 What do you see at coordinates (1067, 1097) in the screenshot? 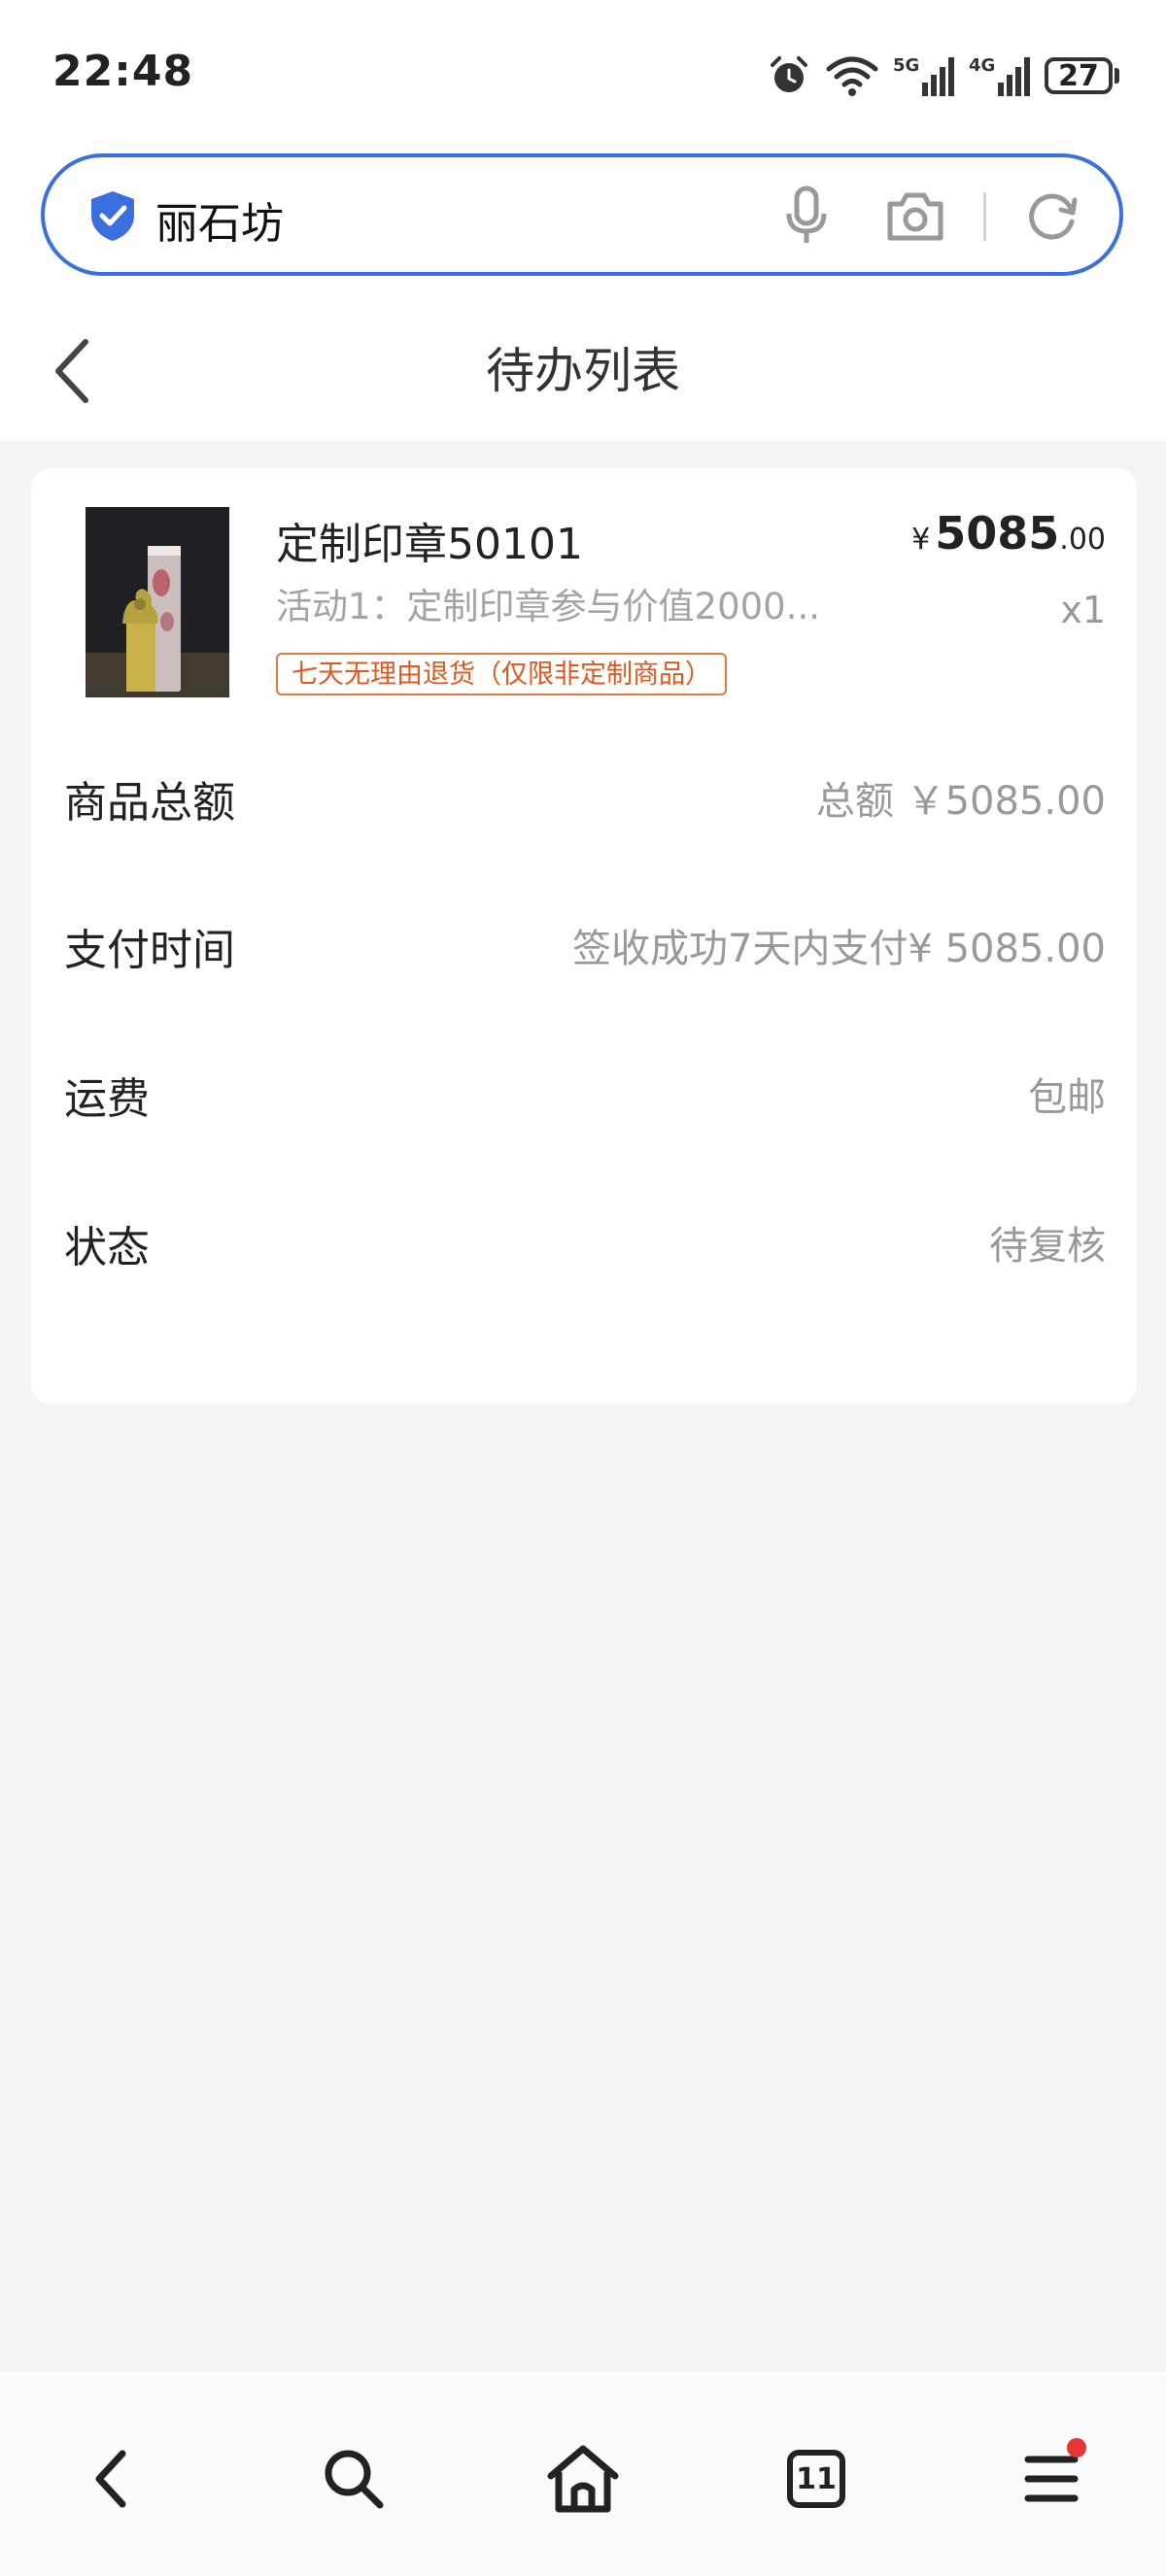
I see `detail-value: 包邮` at bounding box center [1067, 1097].